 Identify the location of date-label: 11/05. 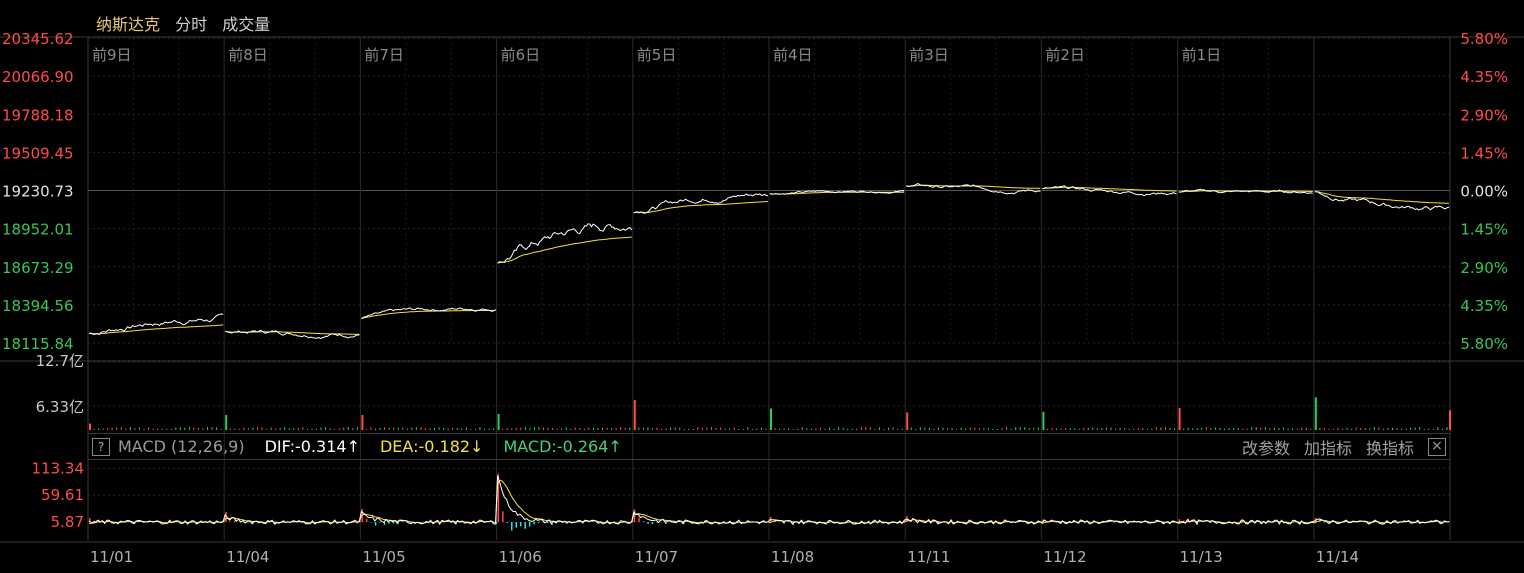
(383, 557).